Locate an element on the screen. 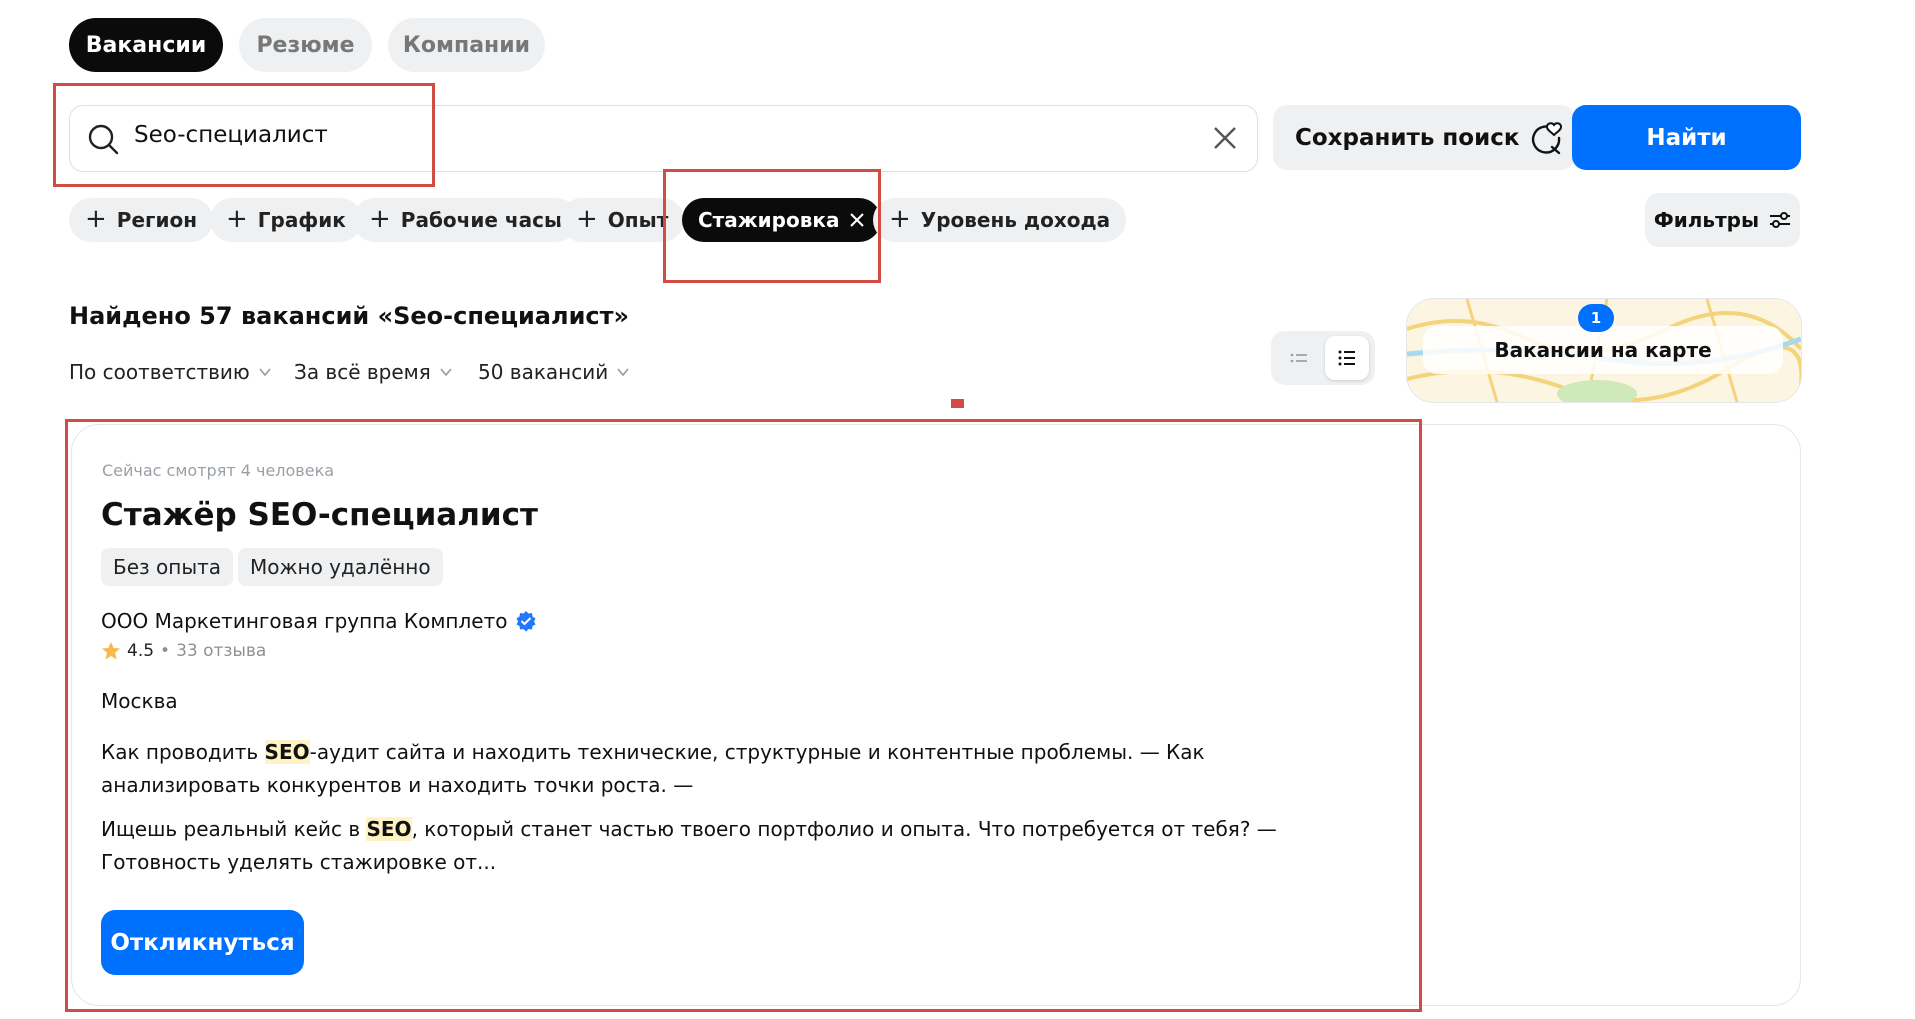  list-compact-icon is located at coordinates (1298, 358).